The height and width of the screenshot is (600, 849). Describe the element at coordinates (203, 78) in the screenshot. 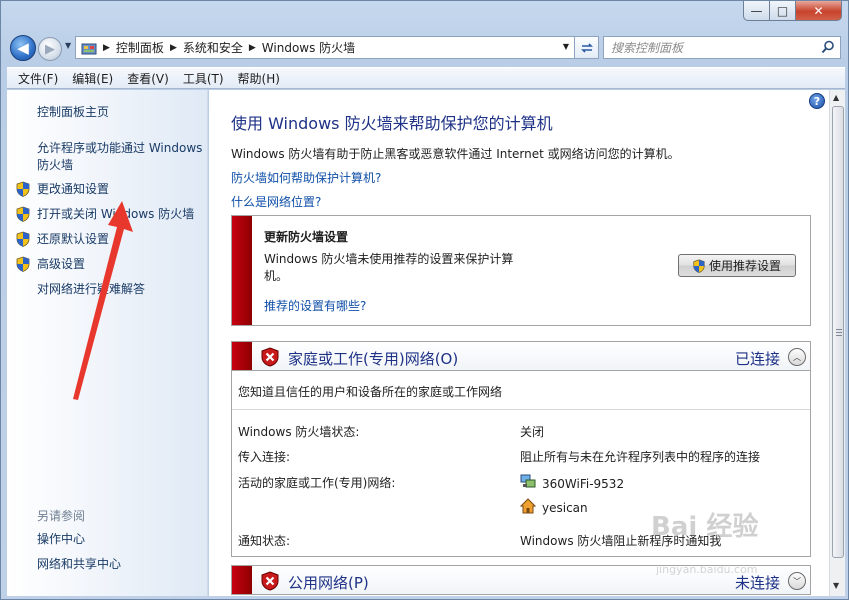

I see `menu-tools: 工具(T)` at that location.